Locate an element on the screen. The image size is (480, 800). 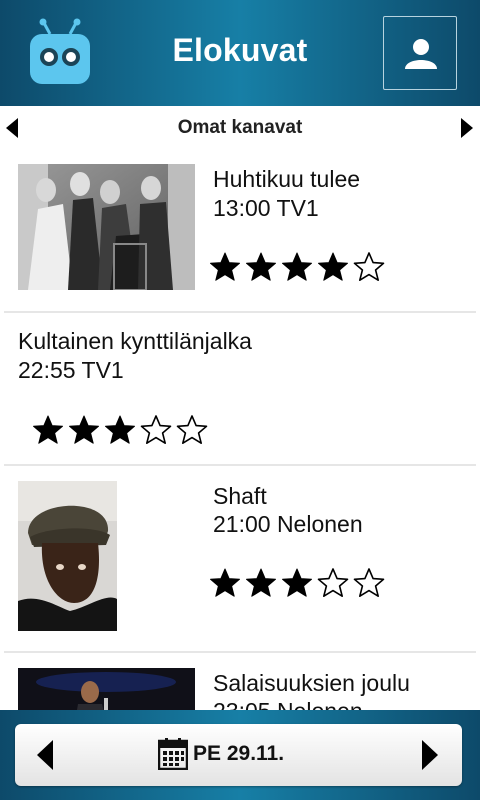
channel-nav: Omat kanavat is located at coordinates (240, 128).